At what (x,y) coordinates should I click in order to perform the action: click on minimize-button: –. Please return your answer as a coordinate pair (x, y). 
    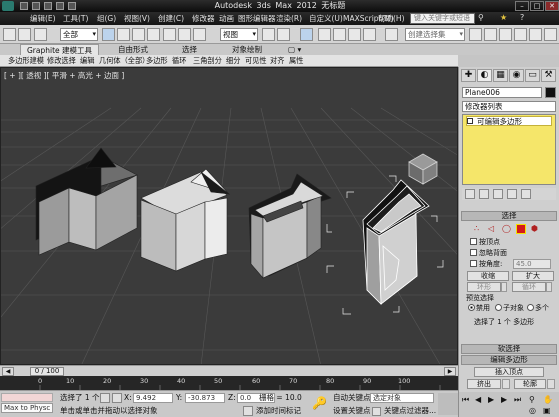
    Looking at the image, I should click on (522, 6).